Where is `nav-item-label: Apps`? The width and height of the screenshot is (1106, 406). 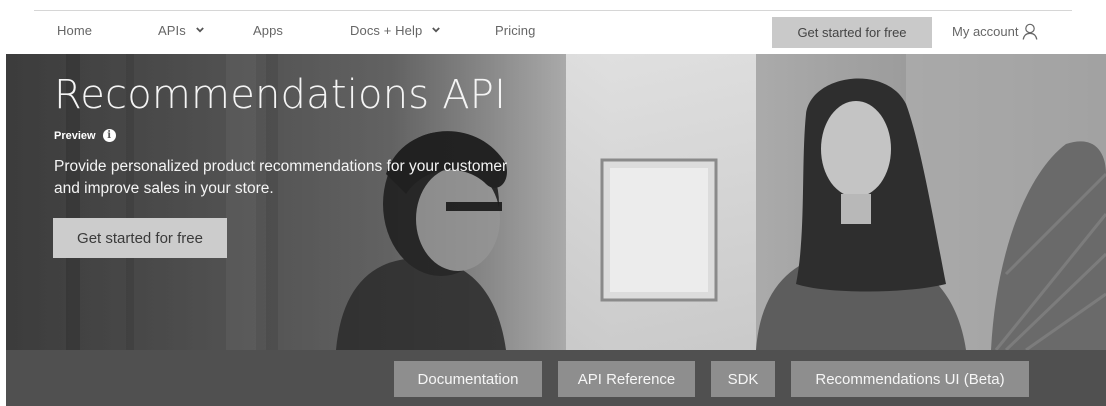
nav-item-label: Apps is located at coordinates (268, 30).